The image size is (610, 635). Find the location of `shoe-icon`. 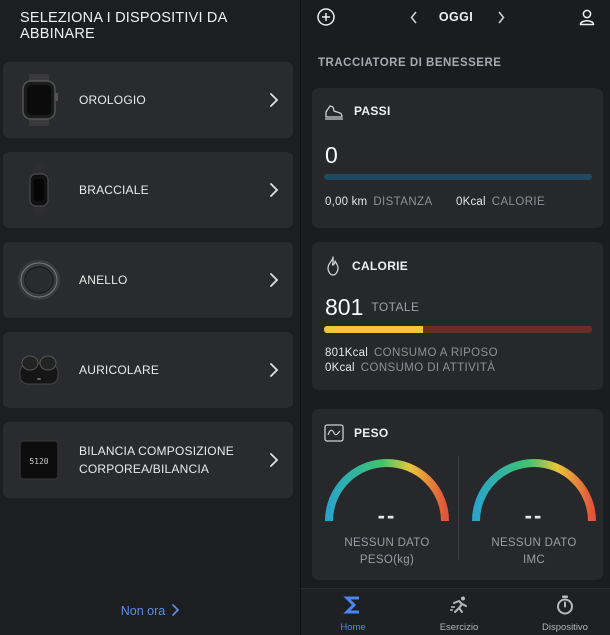

shoe-icon is located at coordinates (334, 112).